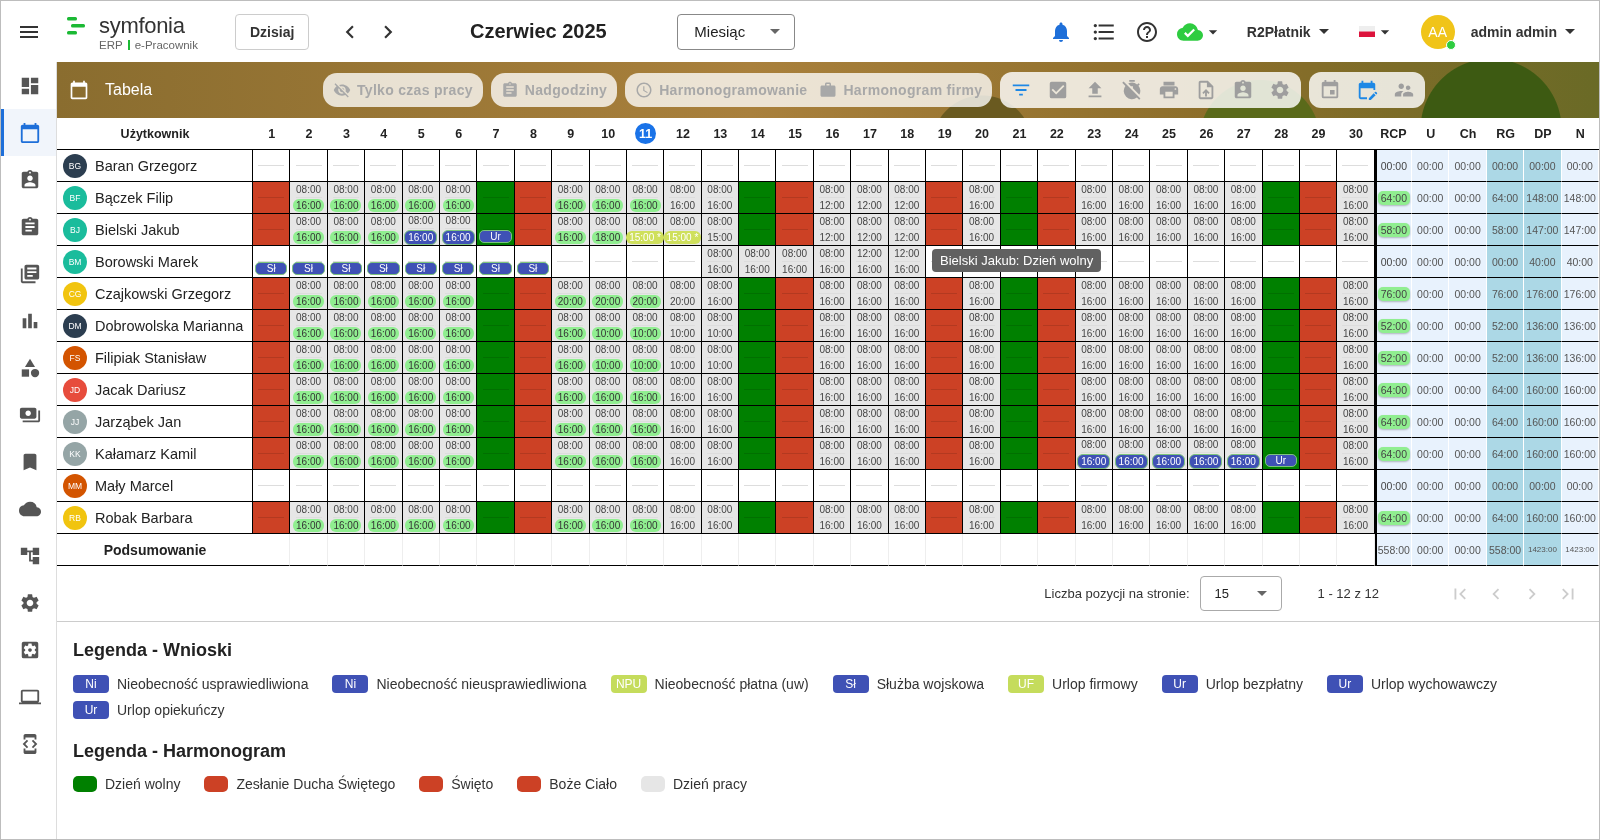  Describe the element at coordinates (645, 230) in the screenshot. I see `day-cell: 08:00 15:00 *` at that location.